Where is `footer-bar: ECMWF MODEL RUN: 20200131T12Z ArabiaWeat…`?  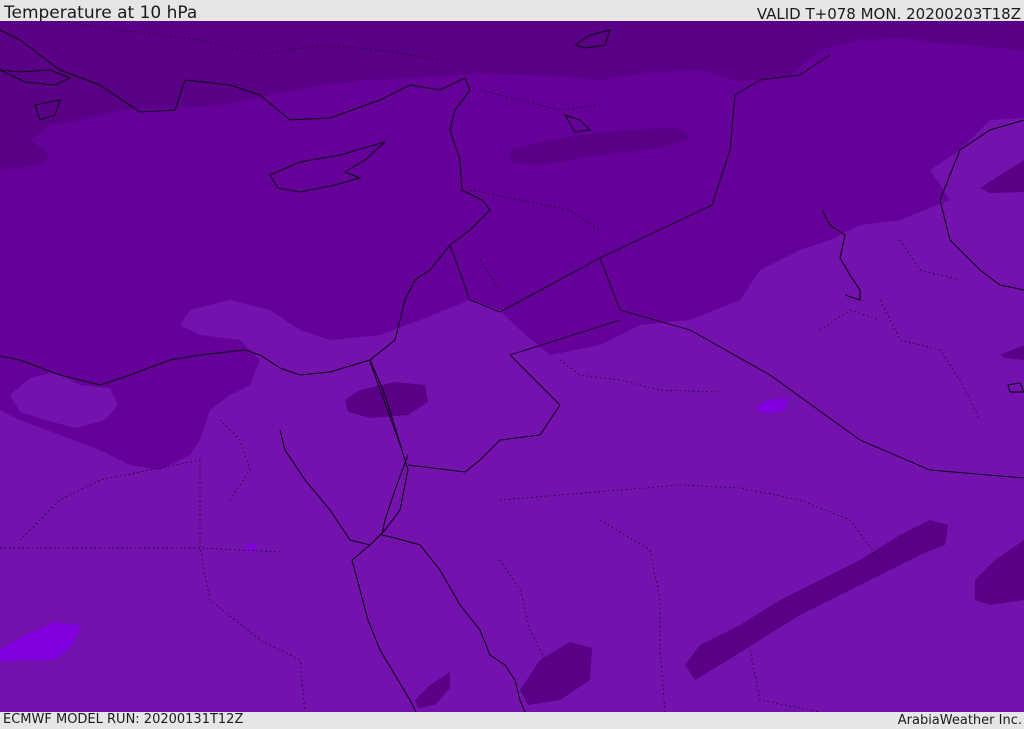
footer-bar: ECMWF MODEL RUN: 20200131T12Z ArabiaWeat… is located at coordinates (512, 720).